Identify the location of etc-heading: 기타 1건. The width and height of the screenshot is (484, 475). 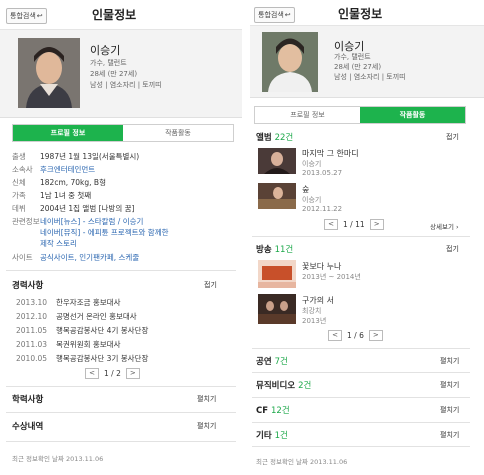
(272, 435).